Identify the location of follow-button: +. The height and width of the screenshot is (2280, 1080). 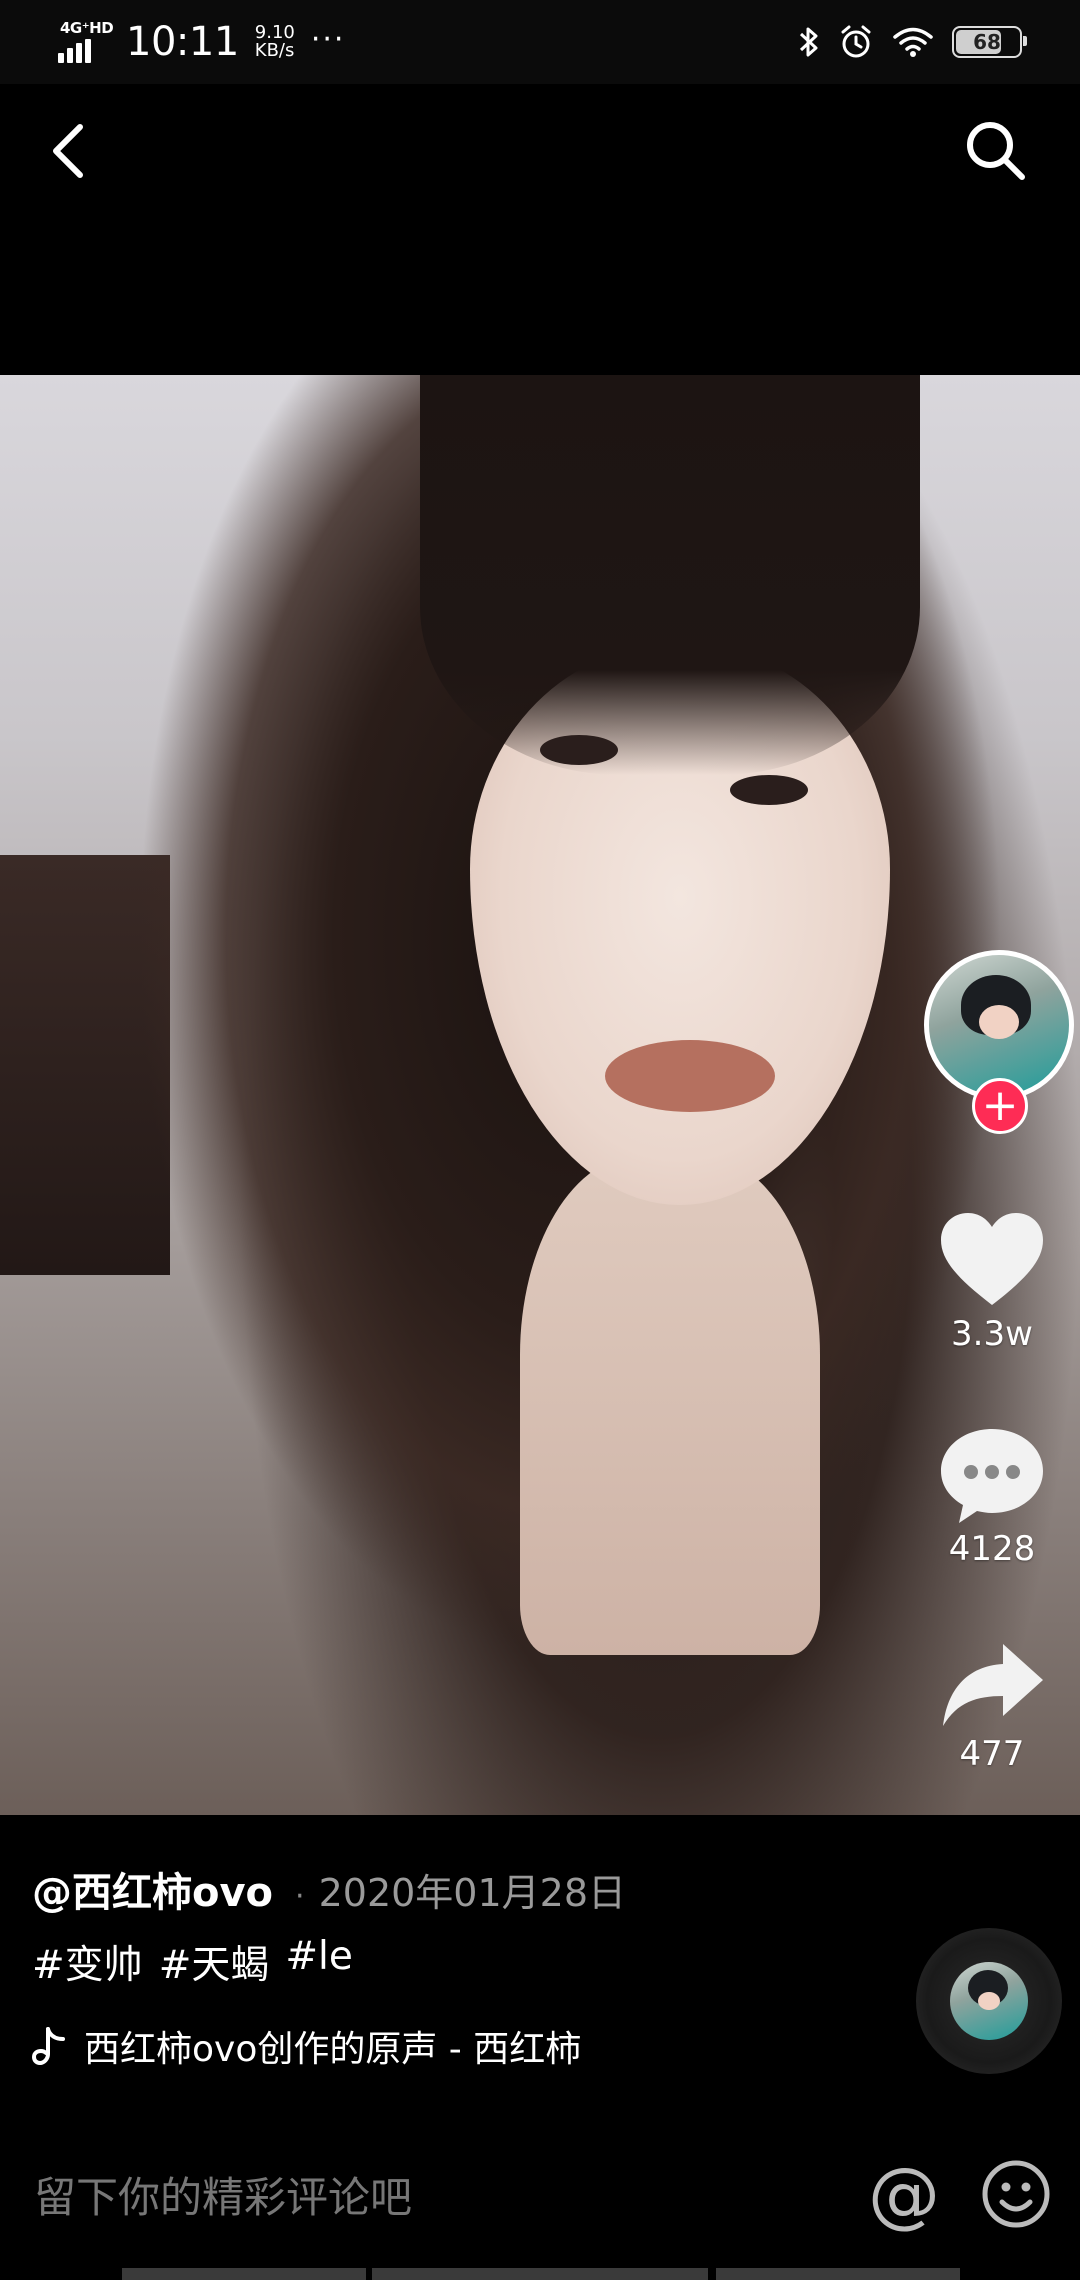
(1000, 1106).